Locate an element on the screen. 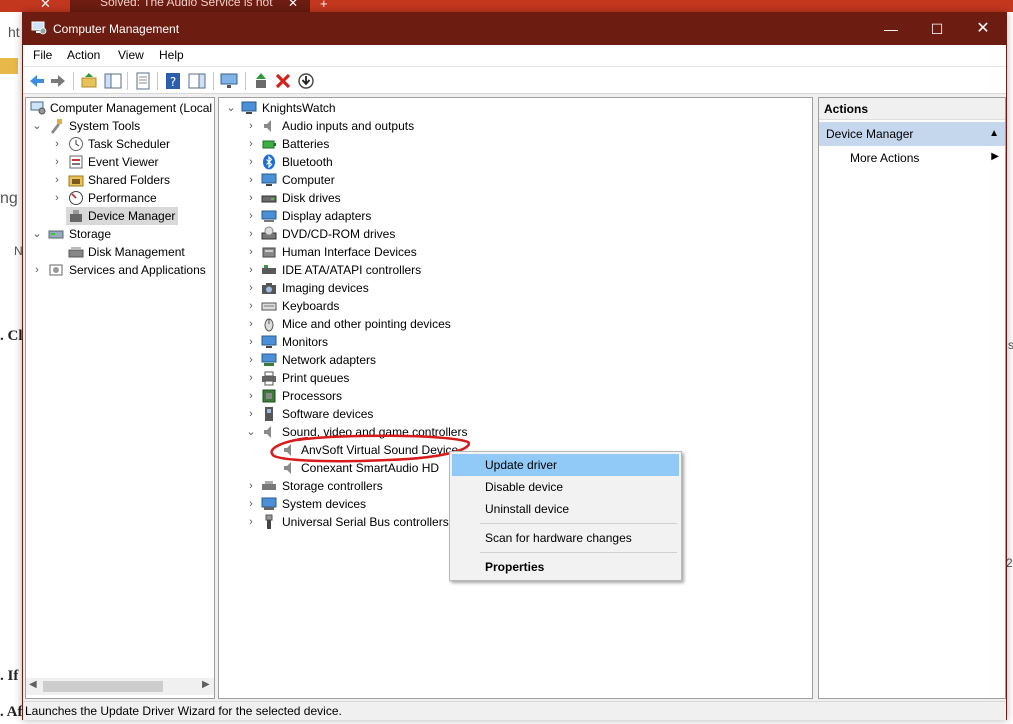 The height and width of the screenshot is (724, 1013). menu-help: Help is located at coordinates (171, 55).